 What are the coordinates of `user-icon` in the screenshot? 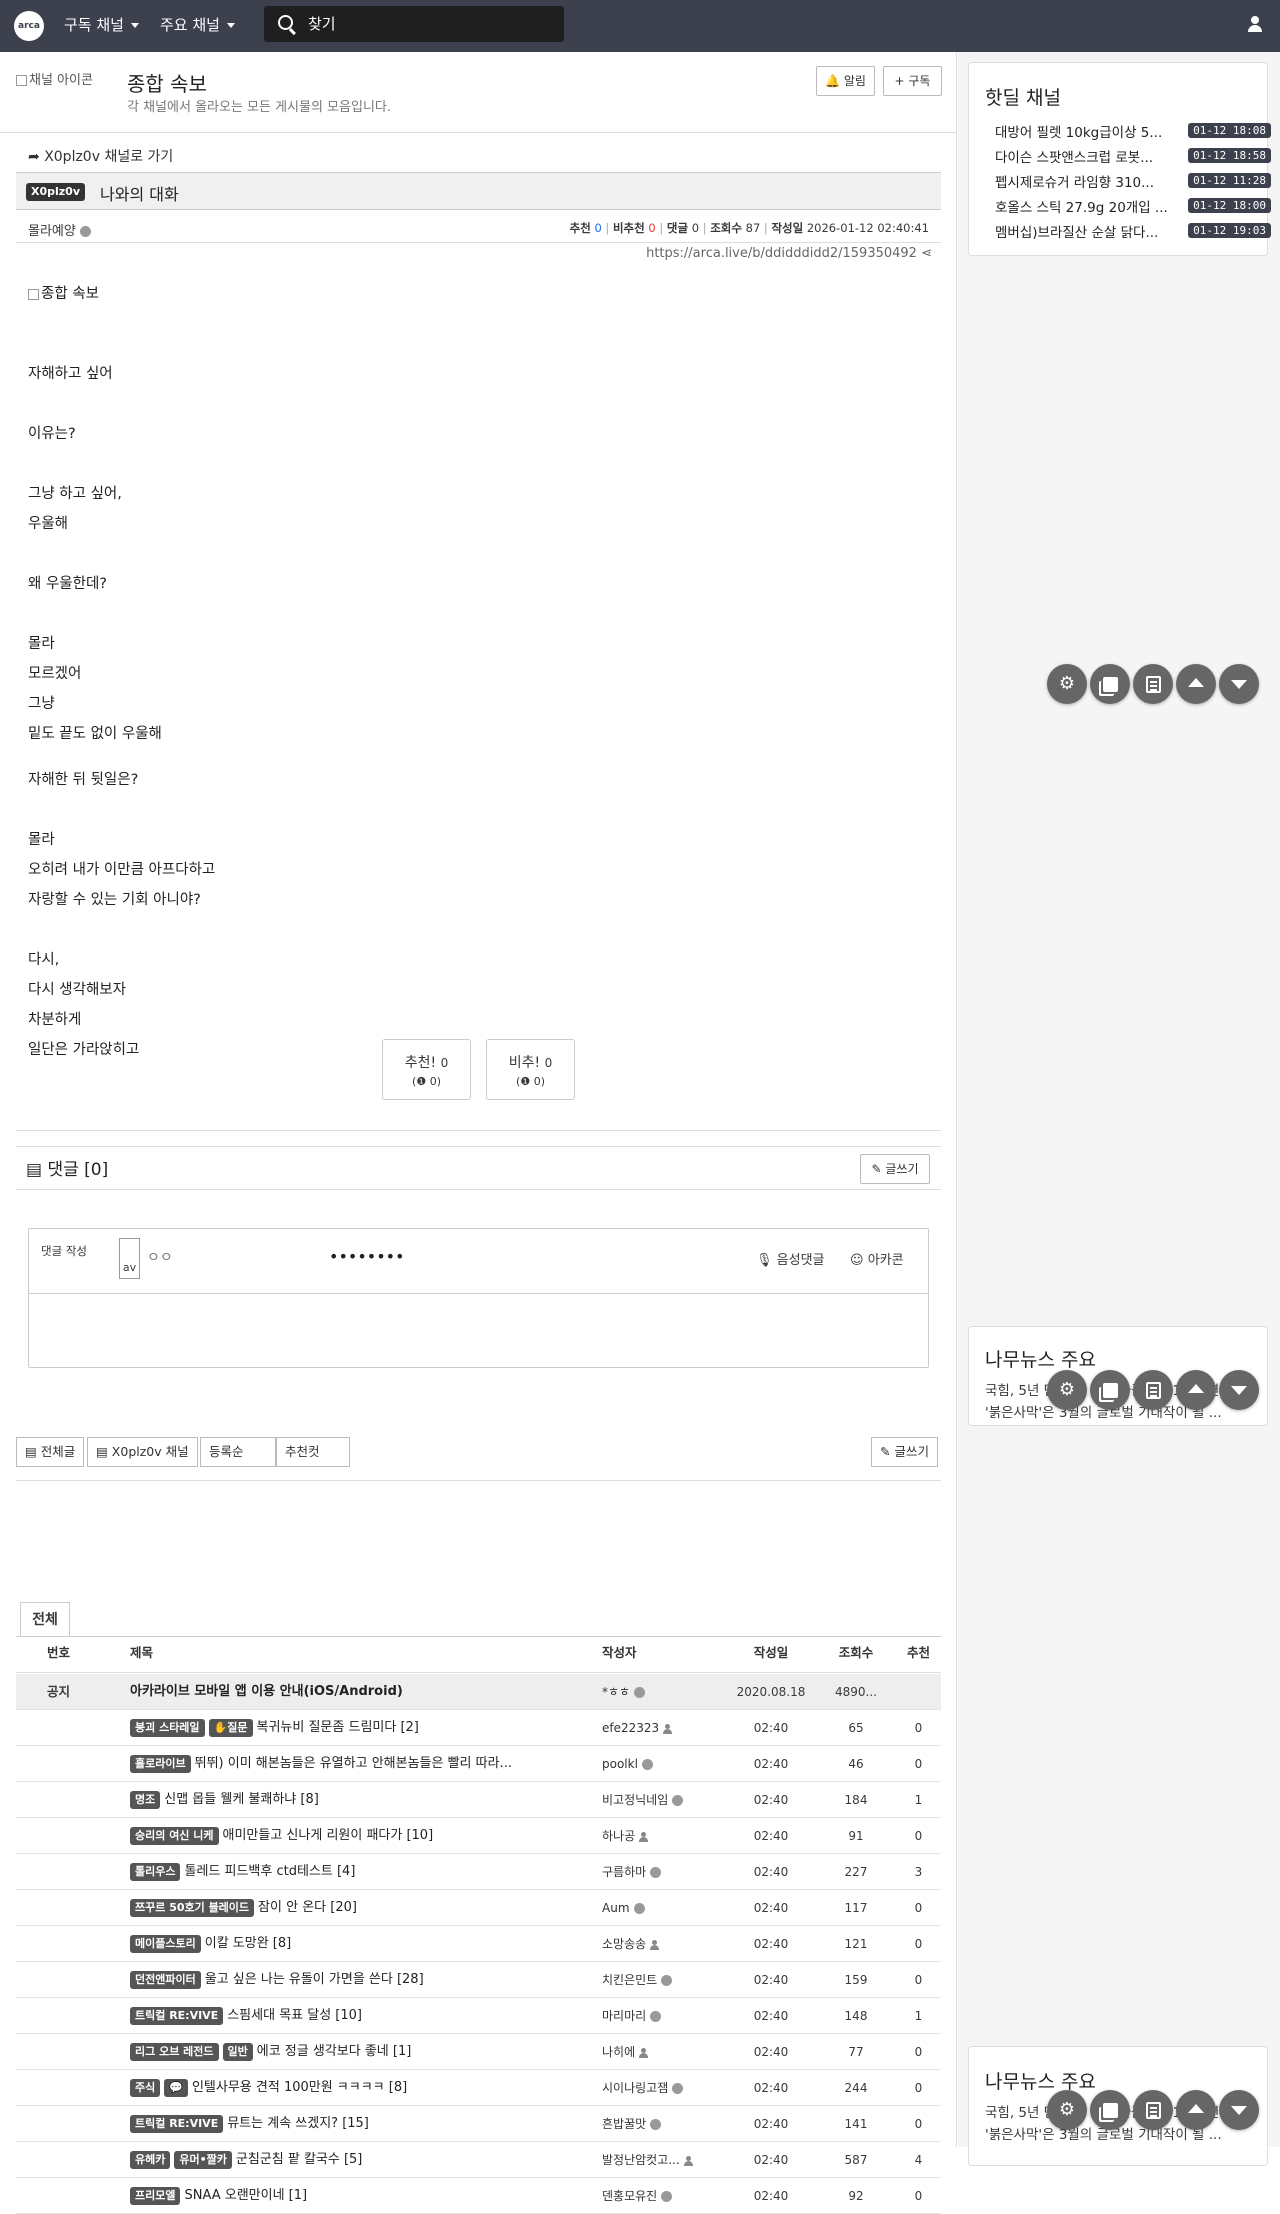 It's located at (1255, 24).